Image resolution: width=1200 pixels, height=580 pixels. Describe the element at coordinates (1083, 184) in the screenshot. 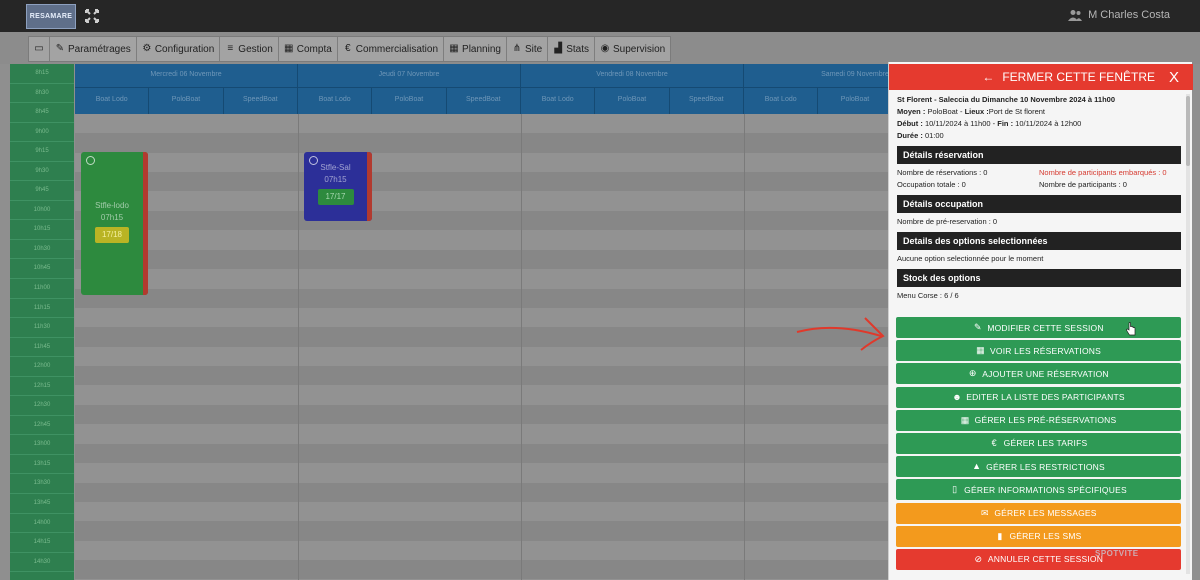

I see `participants-count: Nombre de participants : 0` at that location.